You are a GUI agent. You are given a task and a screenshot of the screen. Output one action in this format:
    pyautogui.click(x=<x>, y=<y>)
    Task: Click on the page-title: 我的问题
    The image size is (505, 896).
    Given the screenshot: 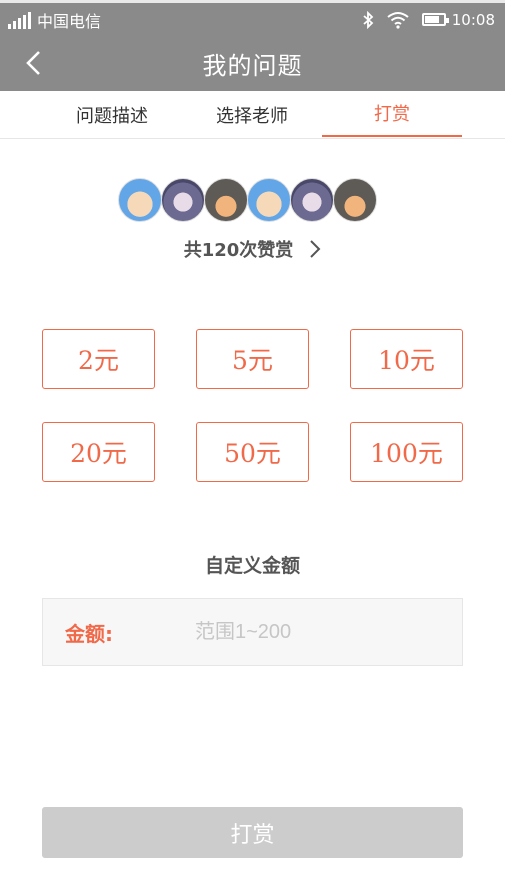 What is the action you would take?
    pyautogui.click(x=252, y=66)
    